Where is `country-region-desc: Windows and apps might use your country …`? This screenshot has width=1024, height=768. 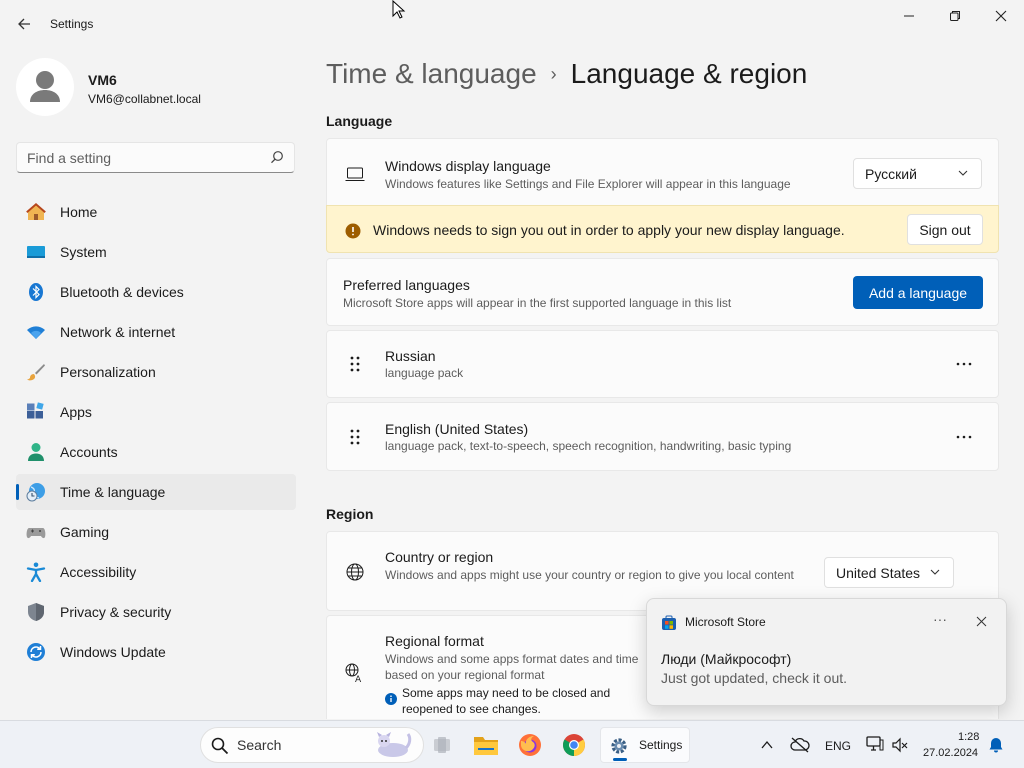 country-region-desc: Windows and apps might use your country … is located at coordinates (589, 575).